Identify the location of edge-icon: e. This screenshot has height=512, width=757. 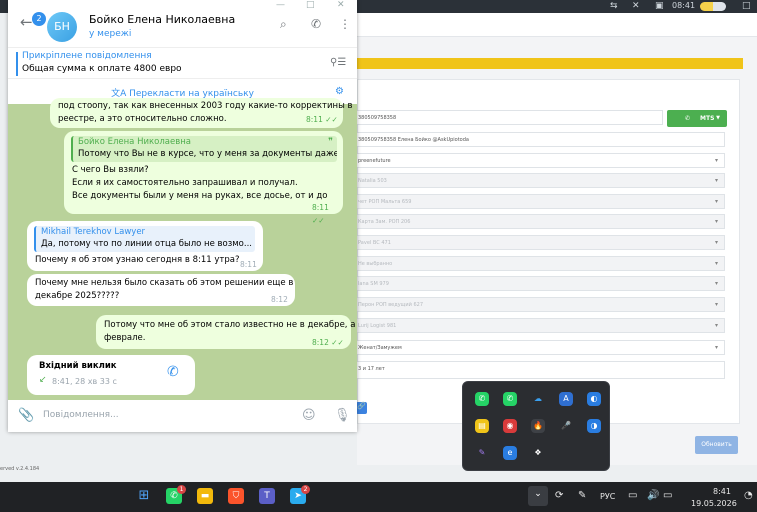
(510, 453).